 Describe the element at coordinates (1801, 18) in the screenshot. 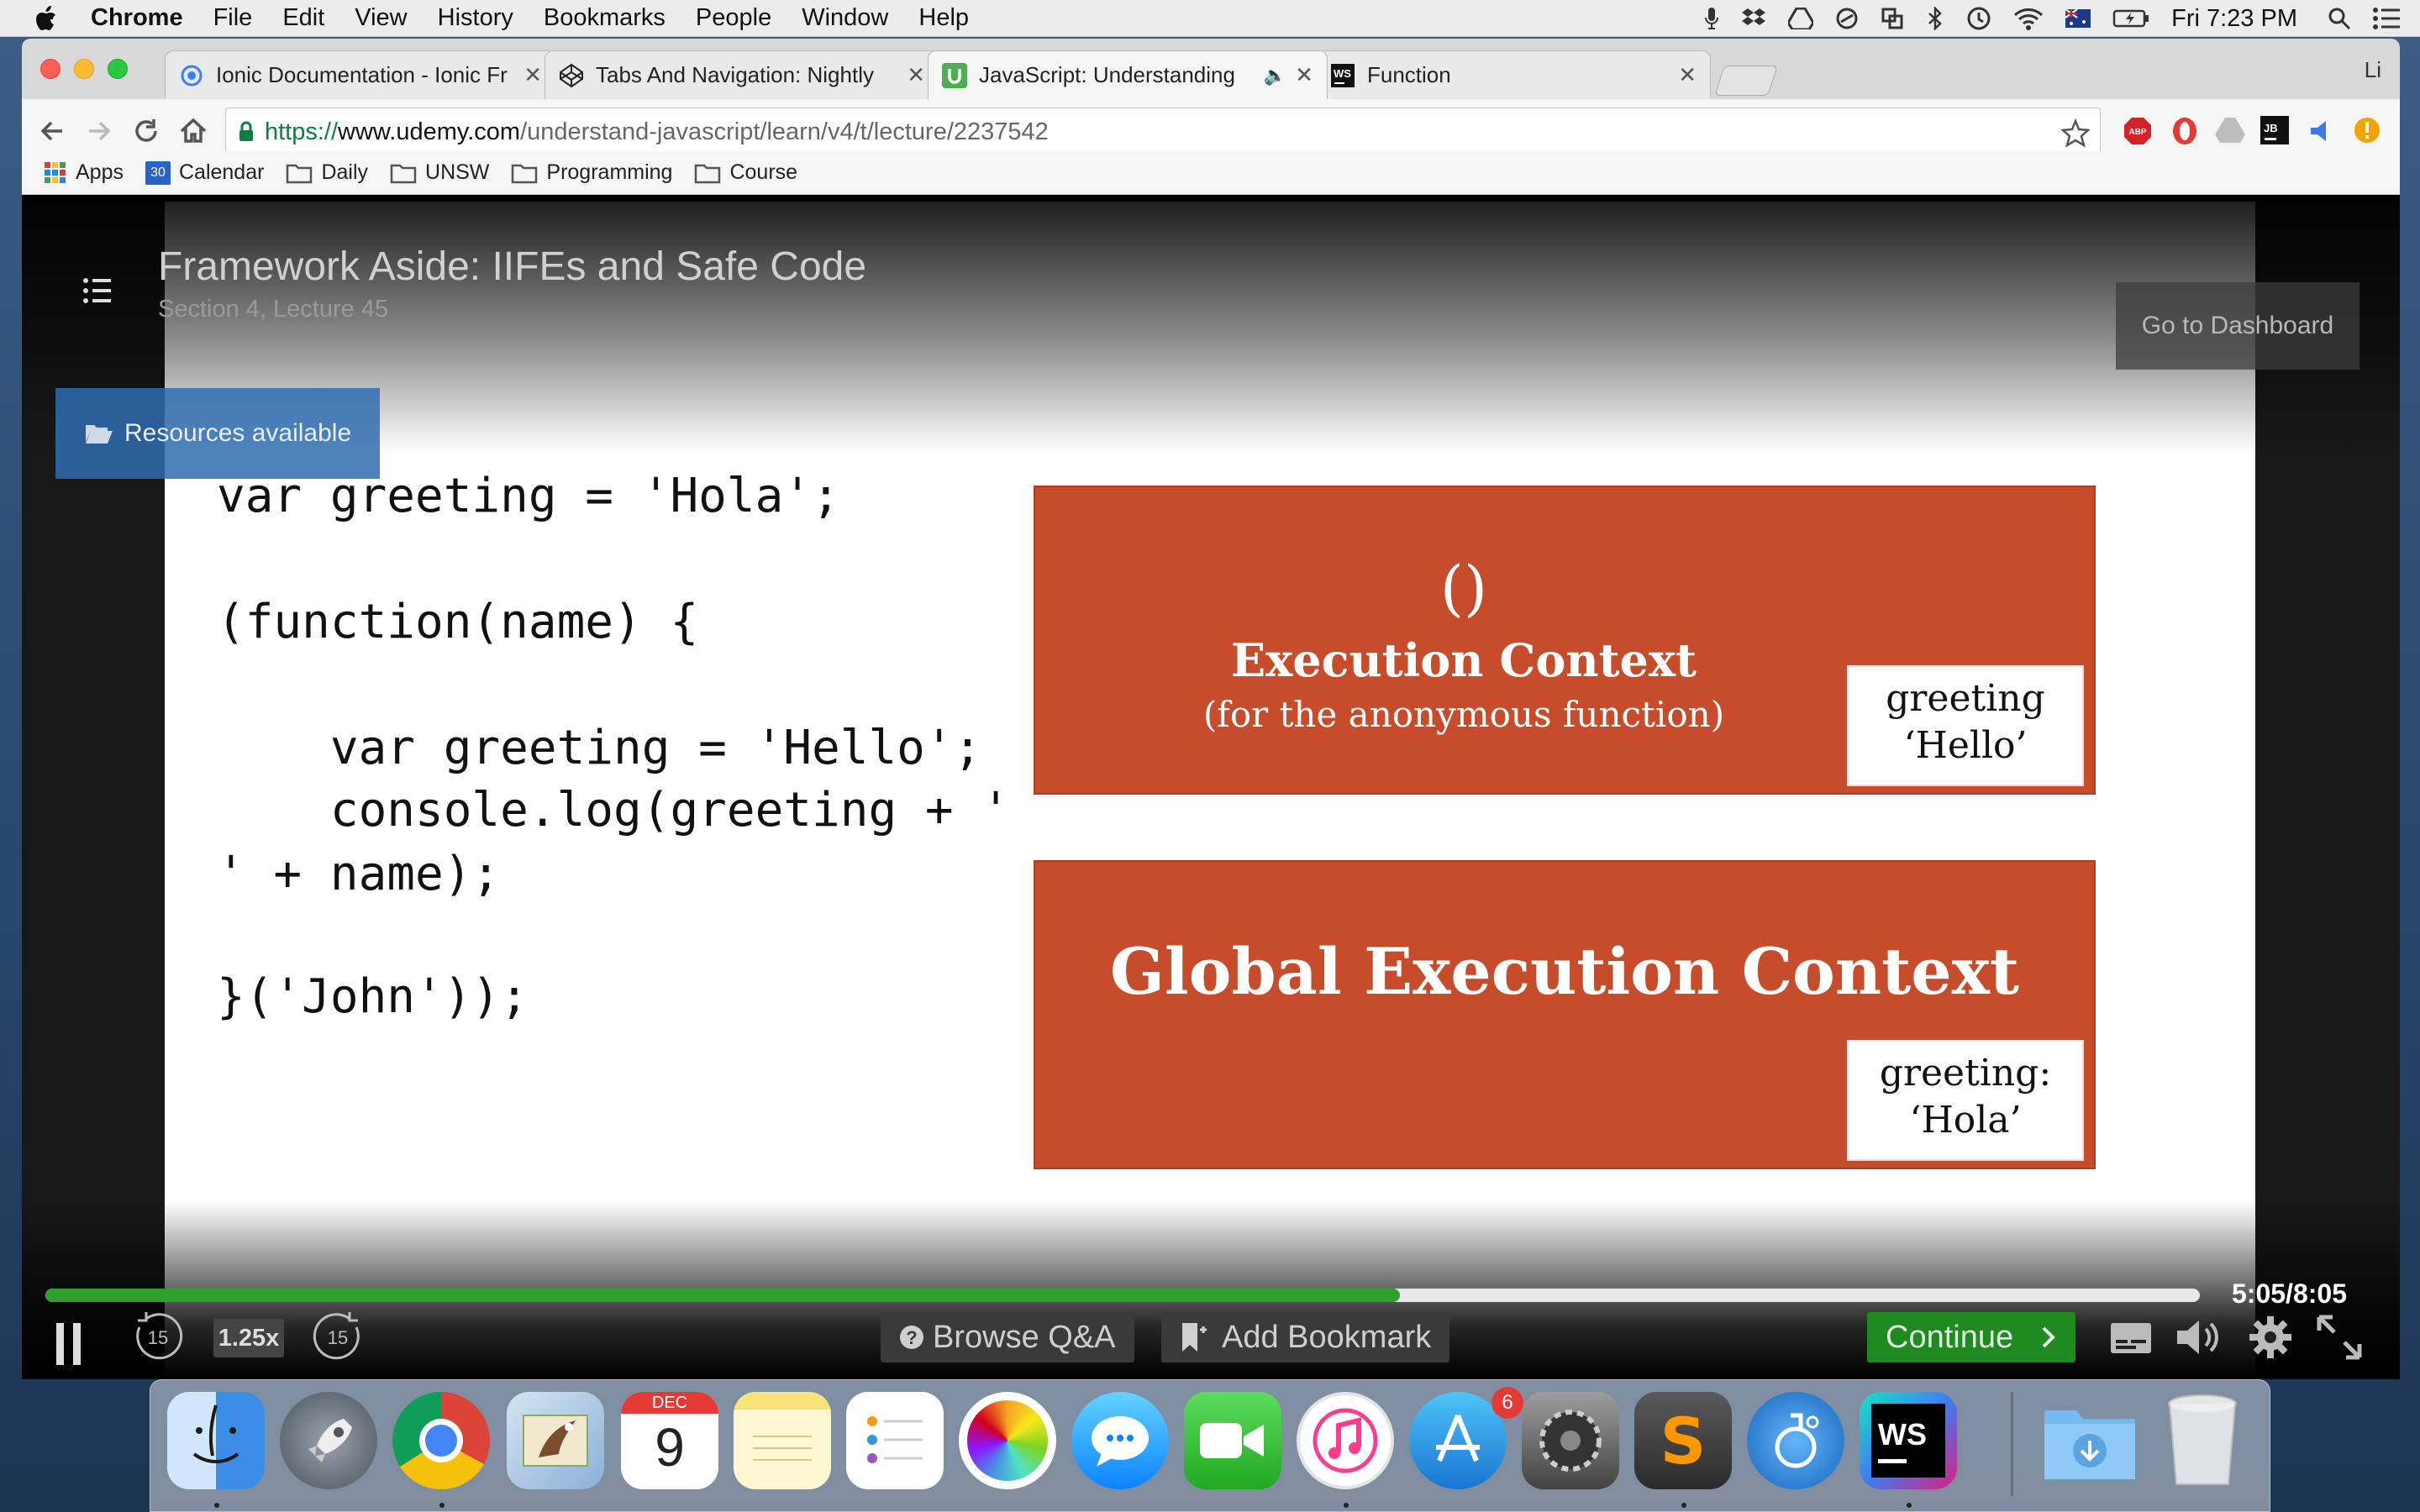

I see `google-drive-icon` at that location.